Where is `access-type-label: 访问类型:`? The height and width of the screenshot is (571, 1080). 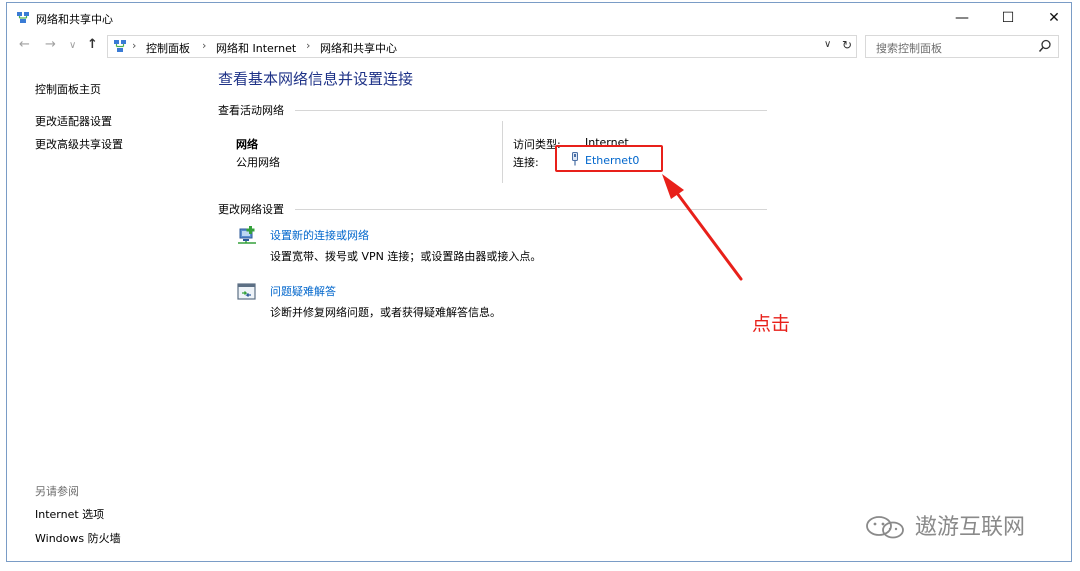 access-type-label: 访问类型: is located at coordinates (537, 144).